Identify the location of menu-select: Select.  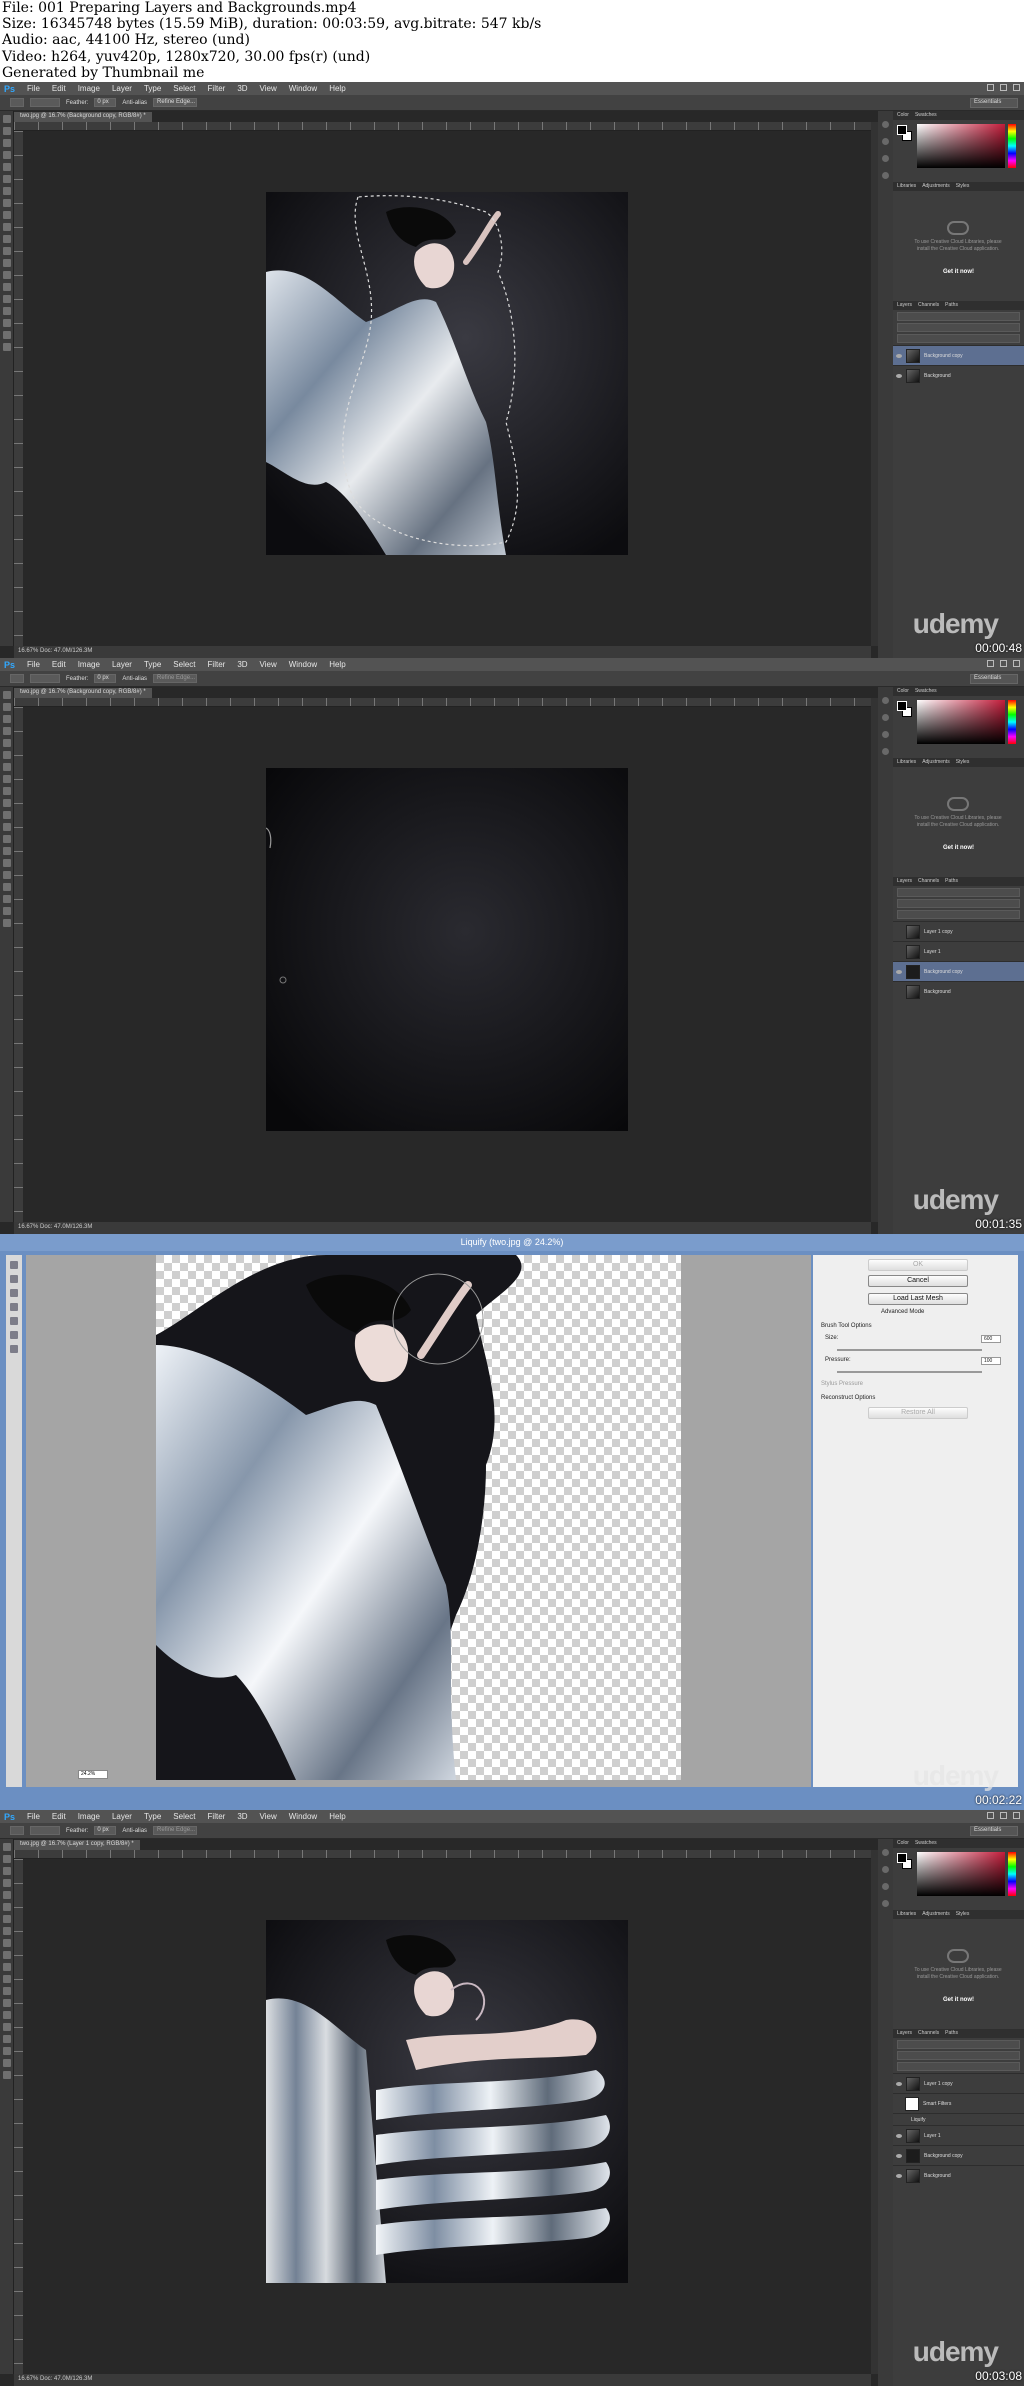
(184, 1816).